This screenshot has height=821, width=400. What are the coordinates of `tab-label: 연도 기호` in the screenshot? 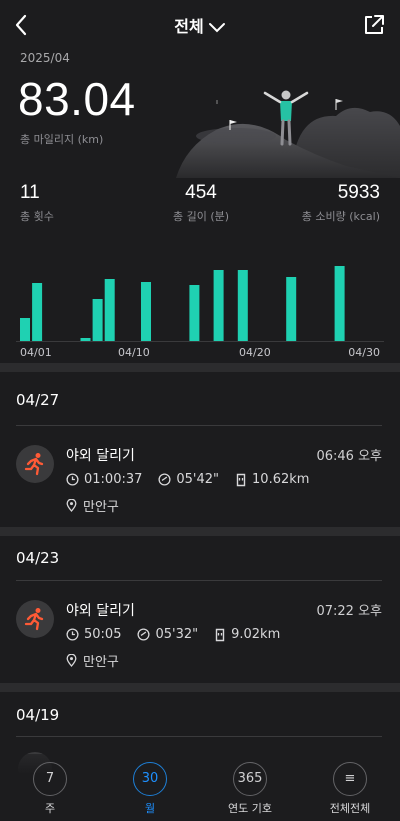 It's located at (250, 808).